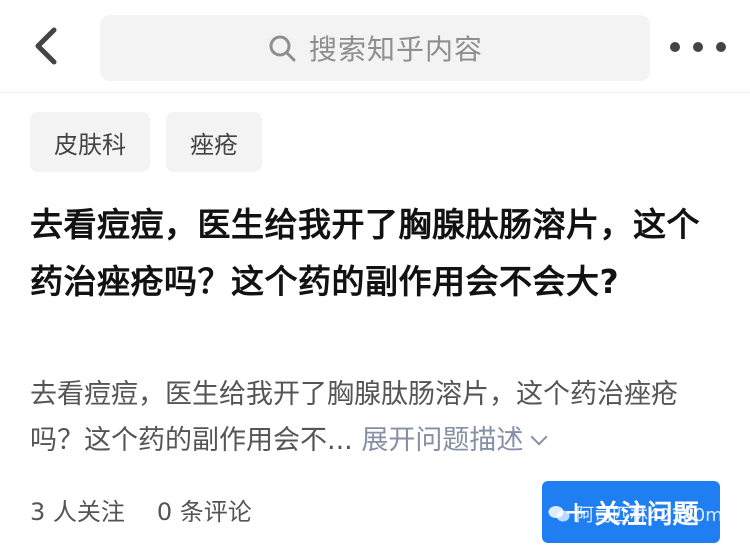 The height and width of the screenshot is (549, 750). I want to click on follow-button-label: 关注问题, so click(646, 514).